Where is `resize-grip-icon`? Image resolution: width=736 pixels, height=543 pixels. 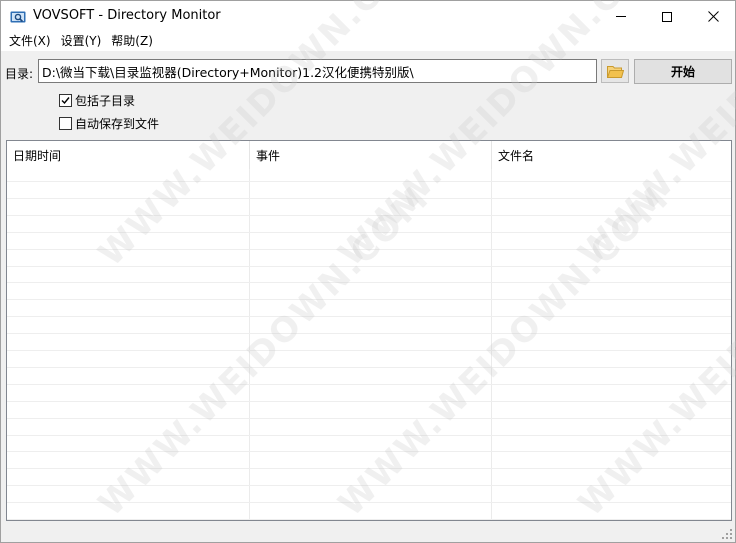
resize-grip-icon is located at coordinates (727, 534).